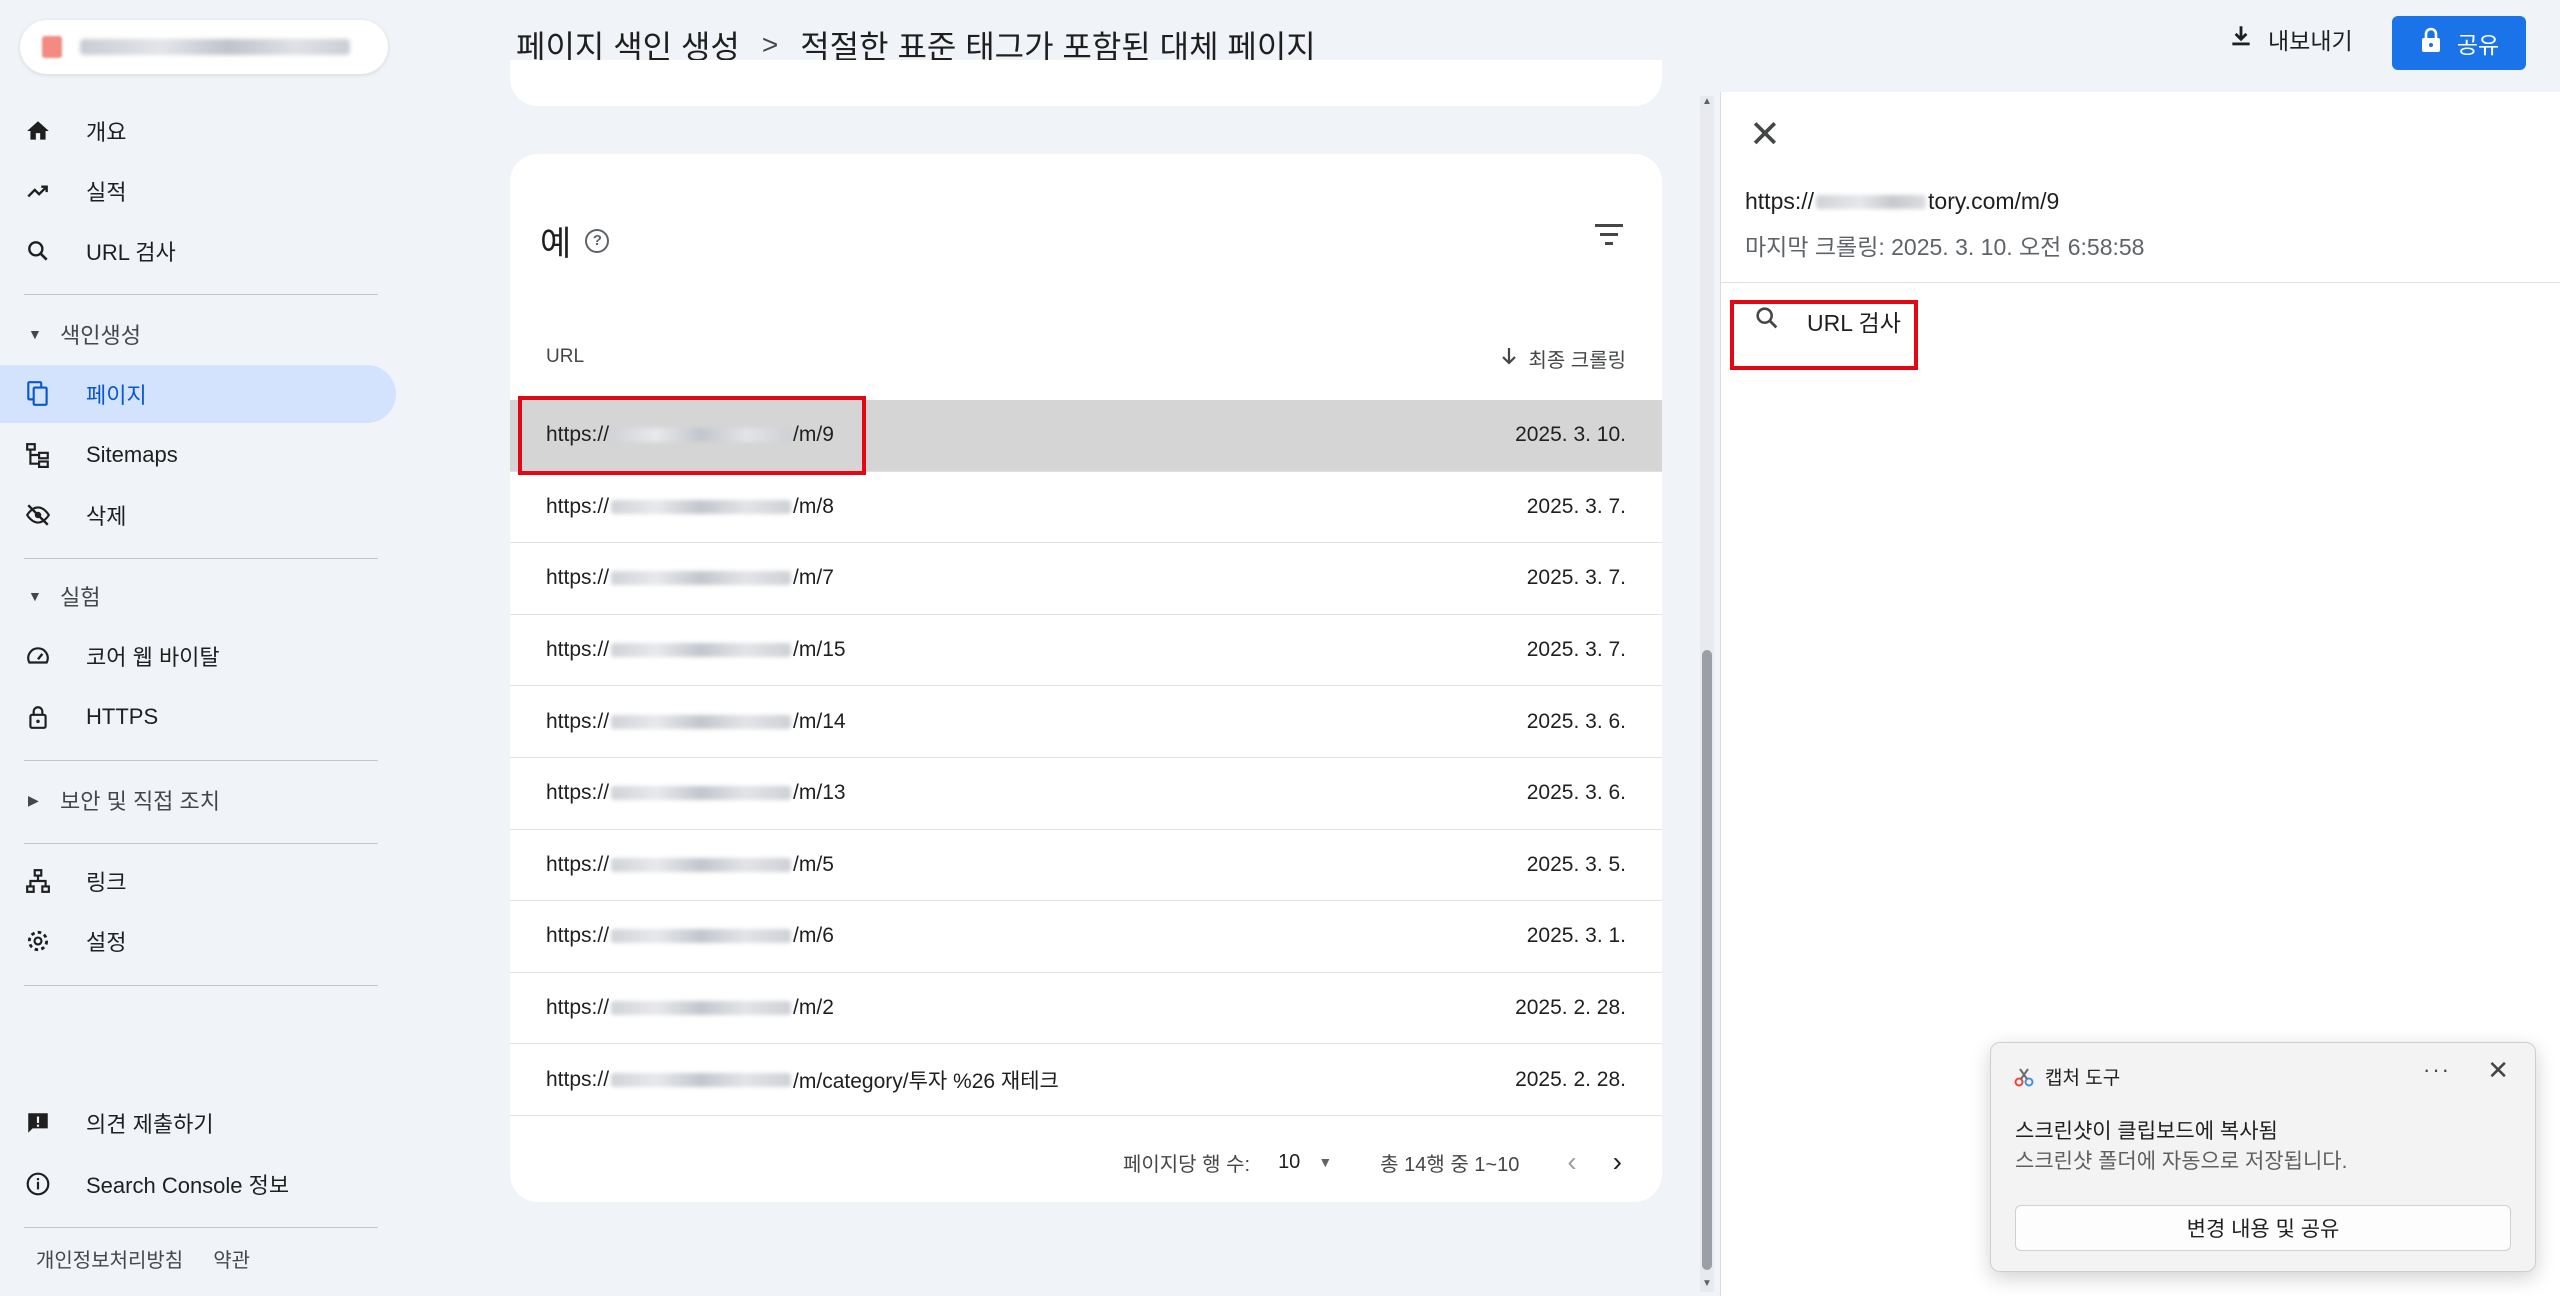  Describe the element at coordinates (38, 1184) in the screenshot. I see `info-icon` at that location.